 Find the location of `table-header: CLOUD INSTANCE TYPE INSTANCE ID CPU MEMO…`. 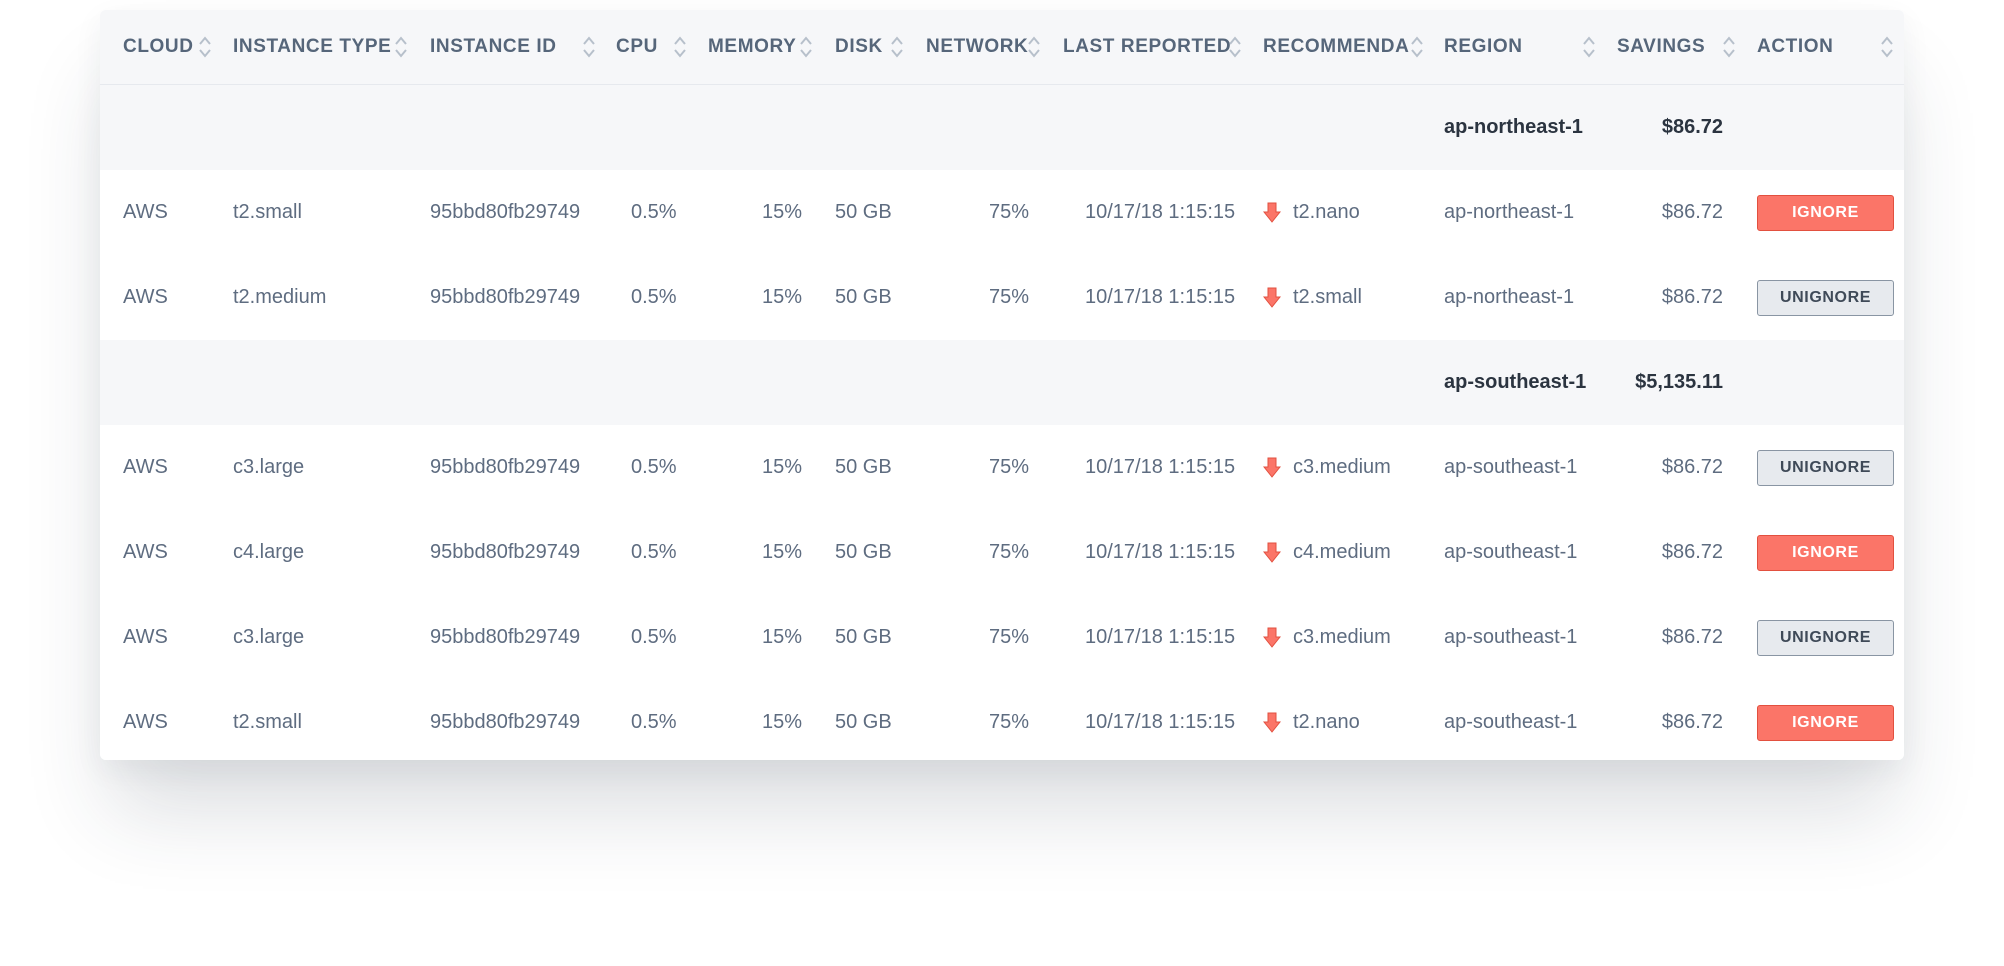

table-header: CLOUD INSTANCE TYPE INSTANCE ID CPU MEMO… is located at coordinates (1002, 47).